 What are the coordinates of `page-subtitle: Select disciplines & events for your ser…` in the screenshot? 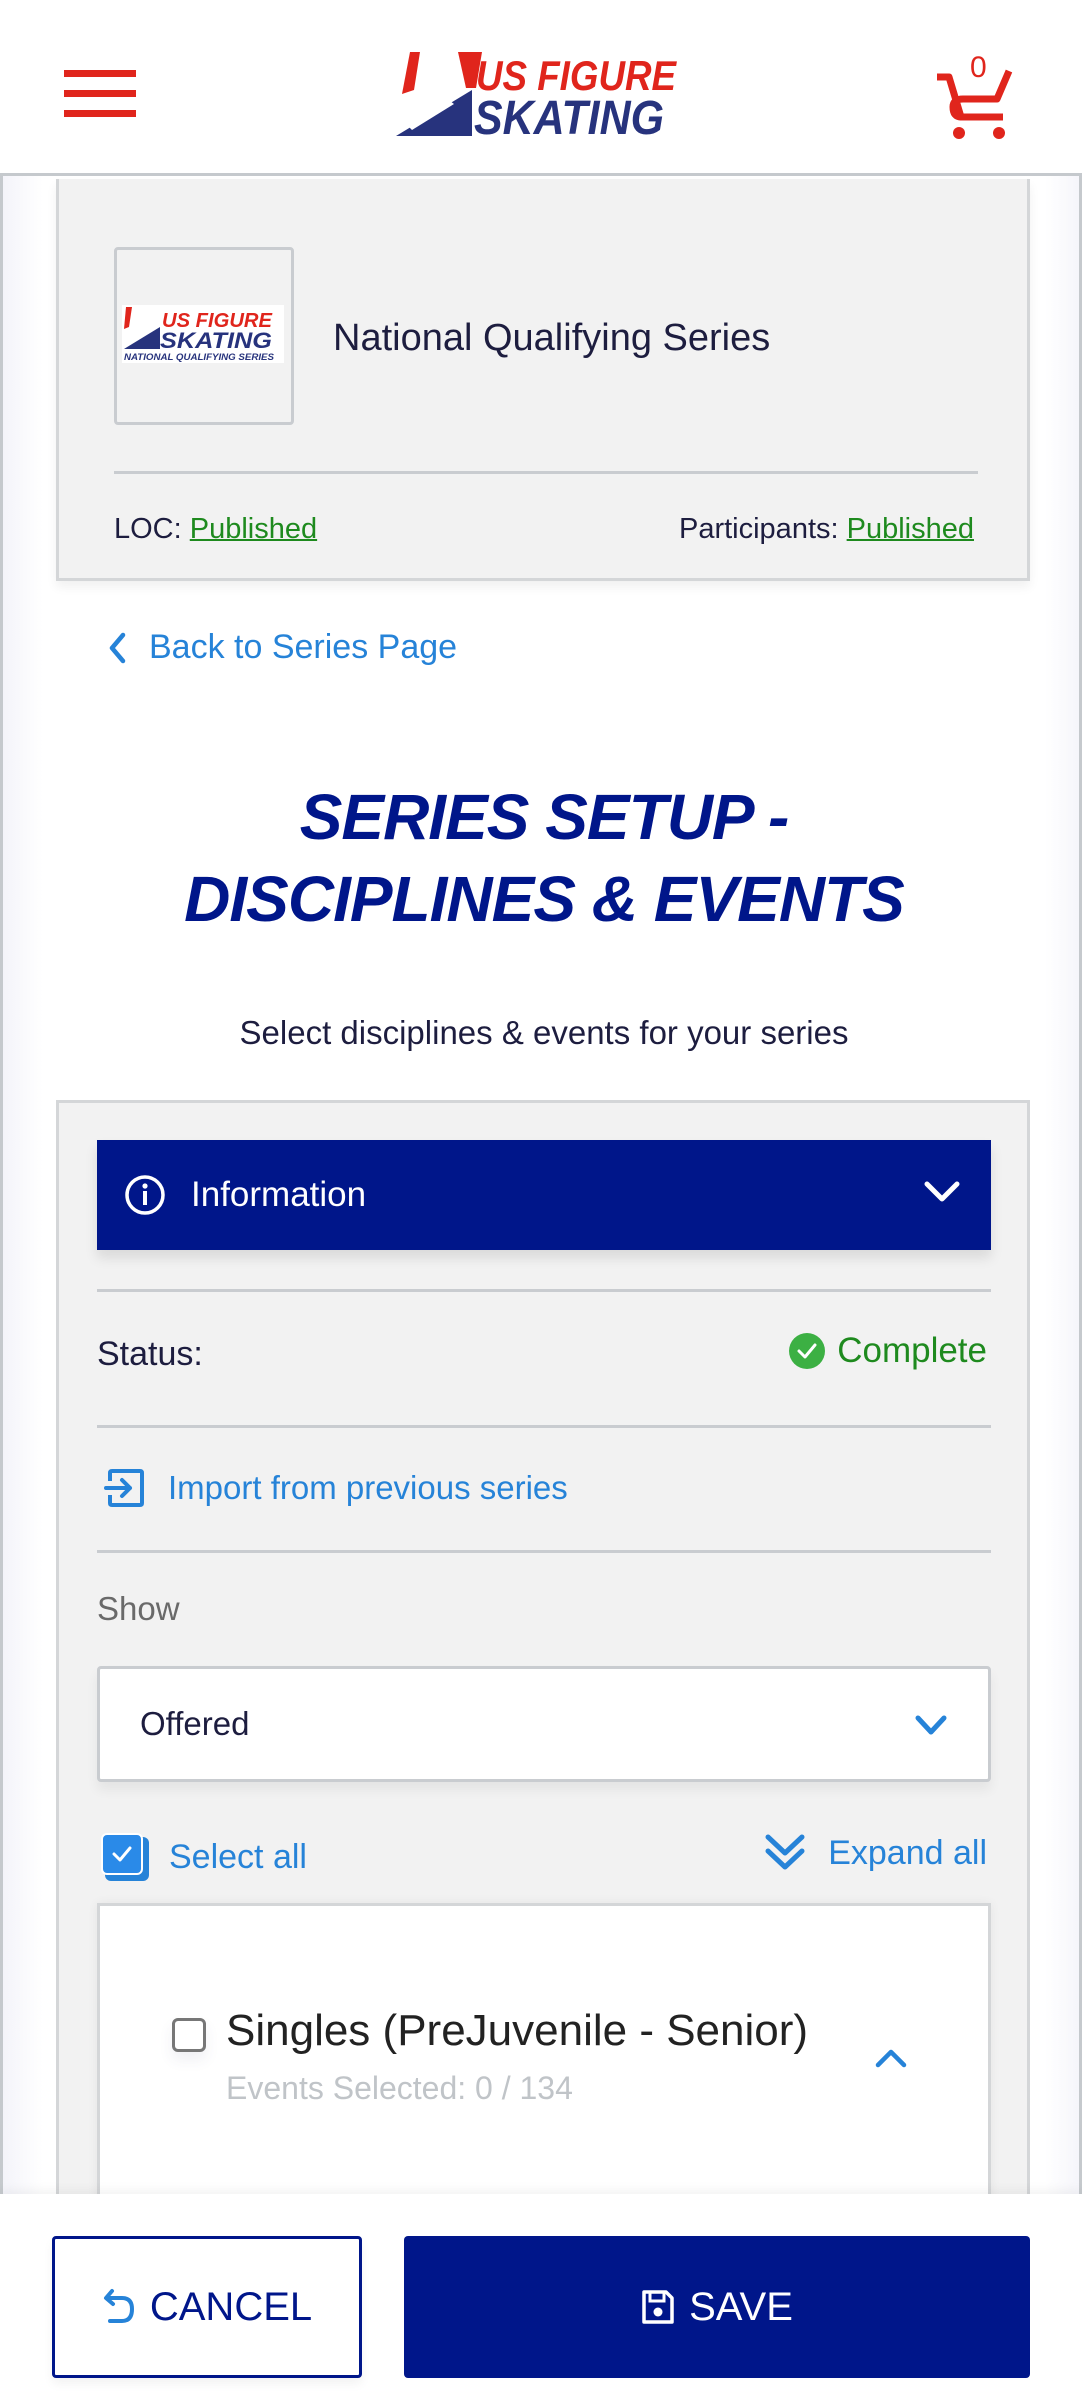 It's located at (544, 1032).